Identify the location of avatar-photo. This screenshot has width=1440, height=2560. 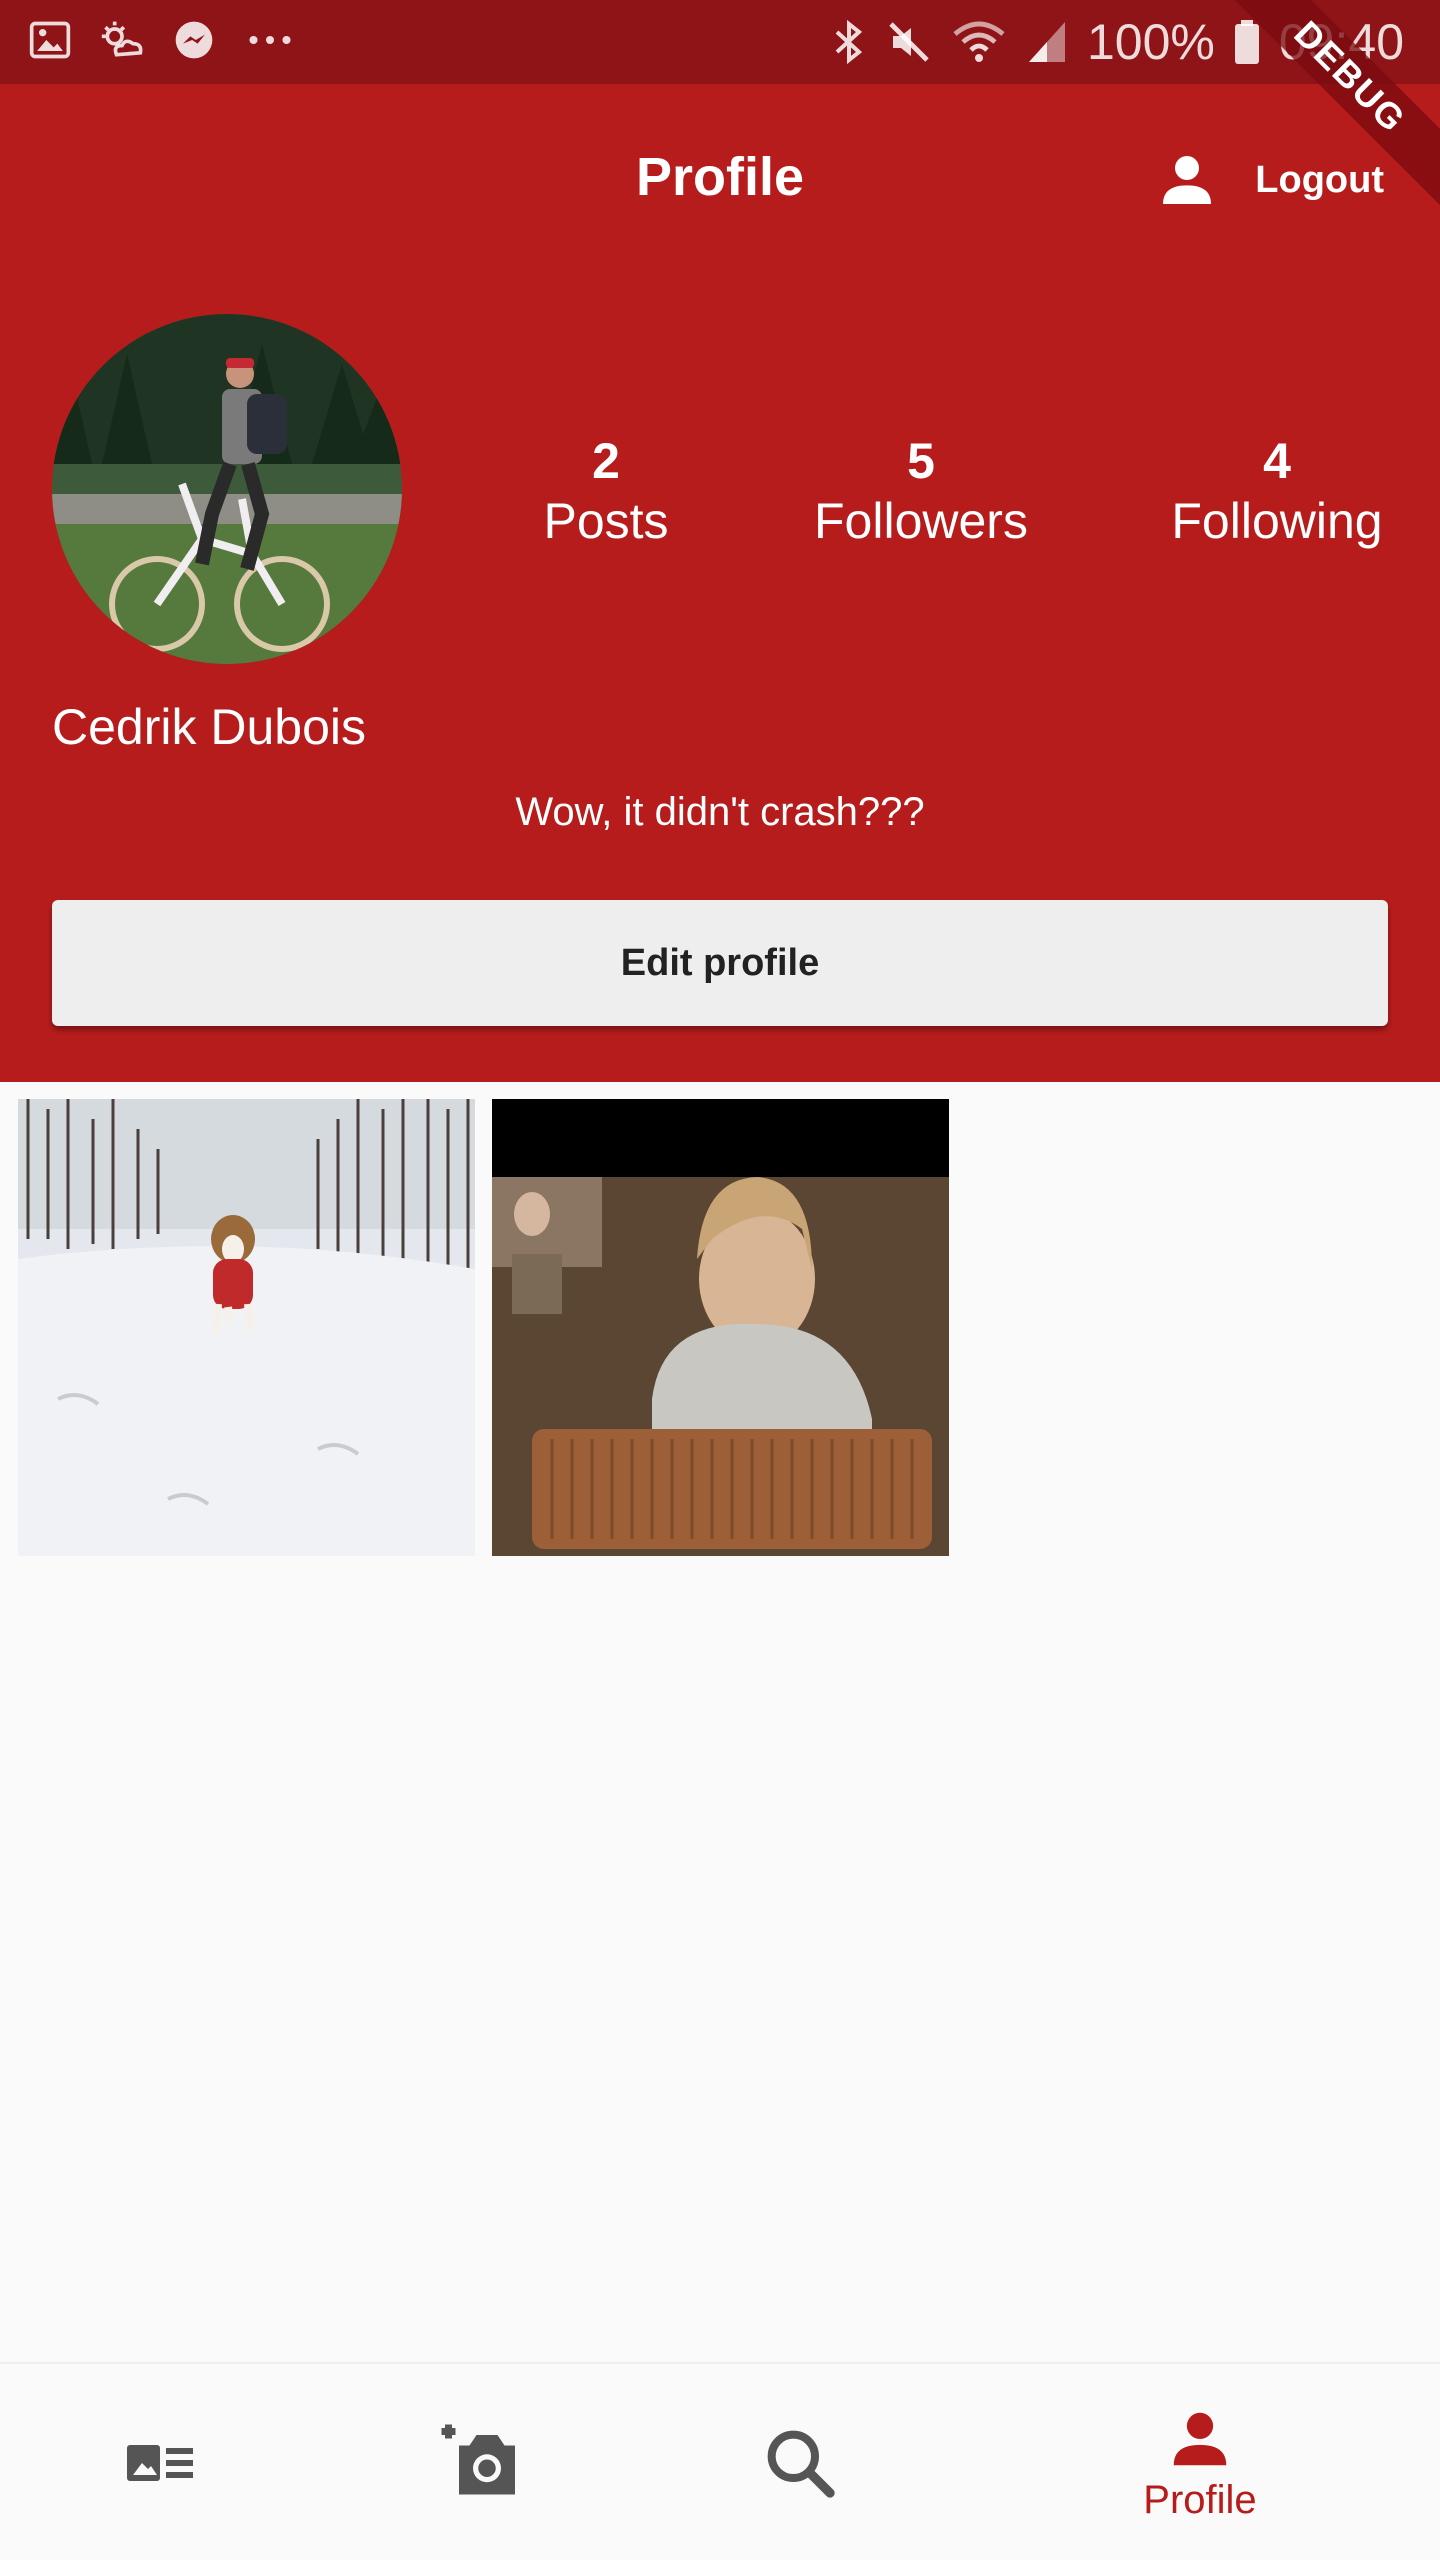
(227, 489).